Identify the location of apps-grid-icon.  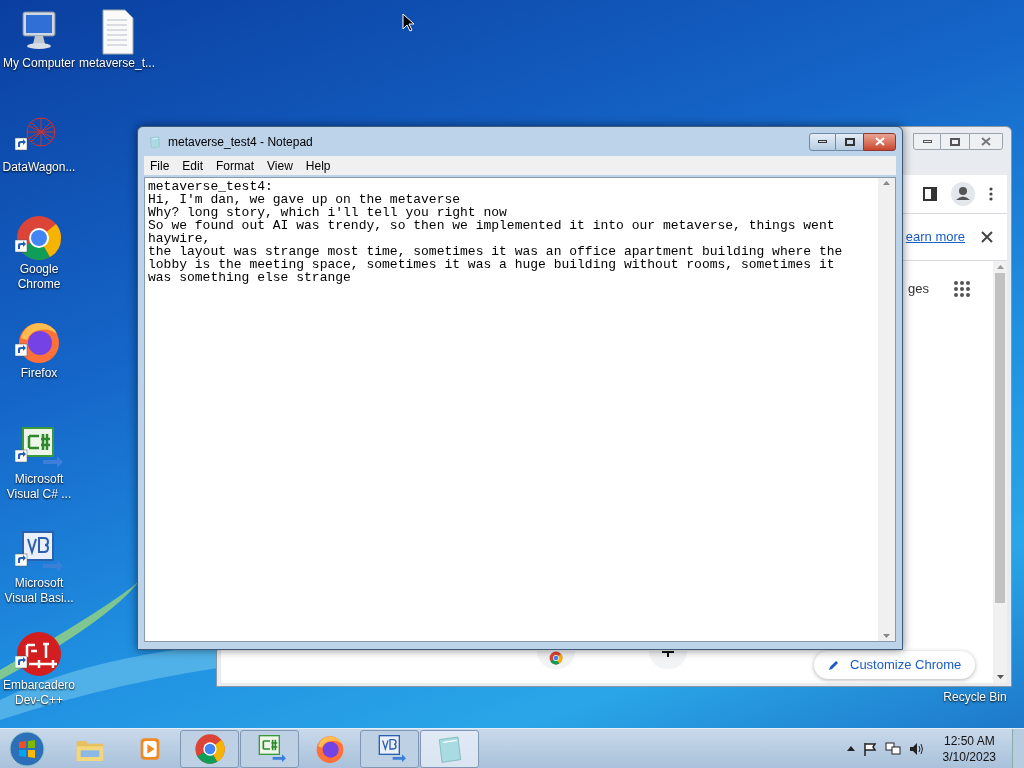
(962, 288).